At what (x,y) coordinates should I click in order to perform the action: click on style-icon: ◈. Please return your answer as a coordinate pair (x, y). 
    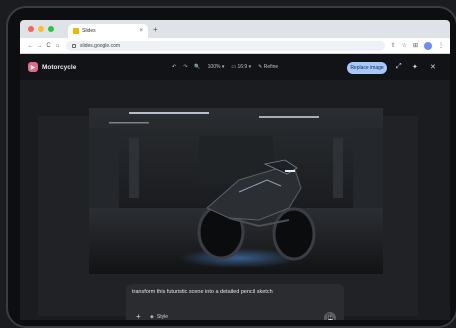
    Looking at the image, I should click on (152, 317).